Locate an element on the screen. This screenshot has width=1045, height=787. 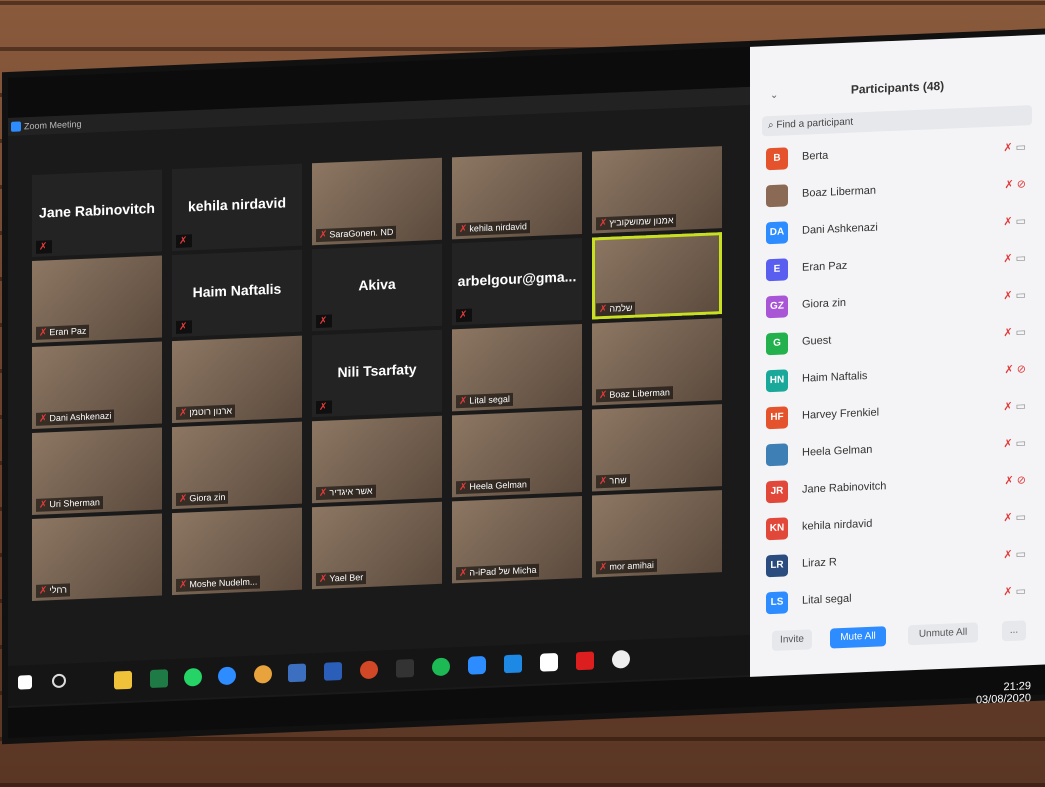
tile-name-label: ✗ אמנון שמושקוביץ is located at coordinates (636, 222).